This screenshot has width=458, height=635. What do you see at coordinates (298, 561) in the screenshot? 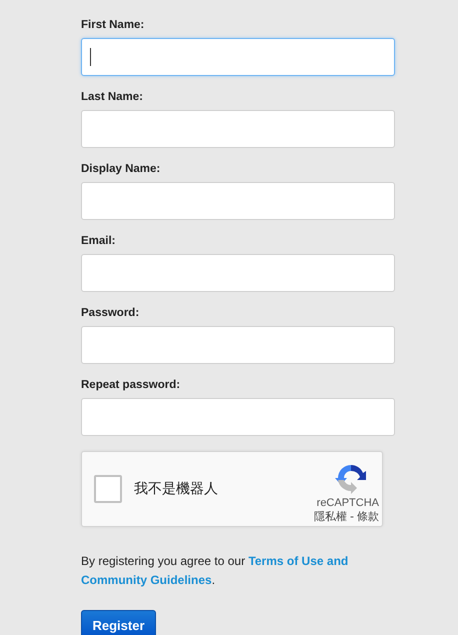
I see `terms-link: Terms of Use and` at bounding box center [298, 561].